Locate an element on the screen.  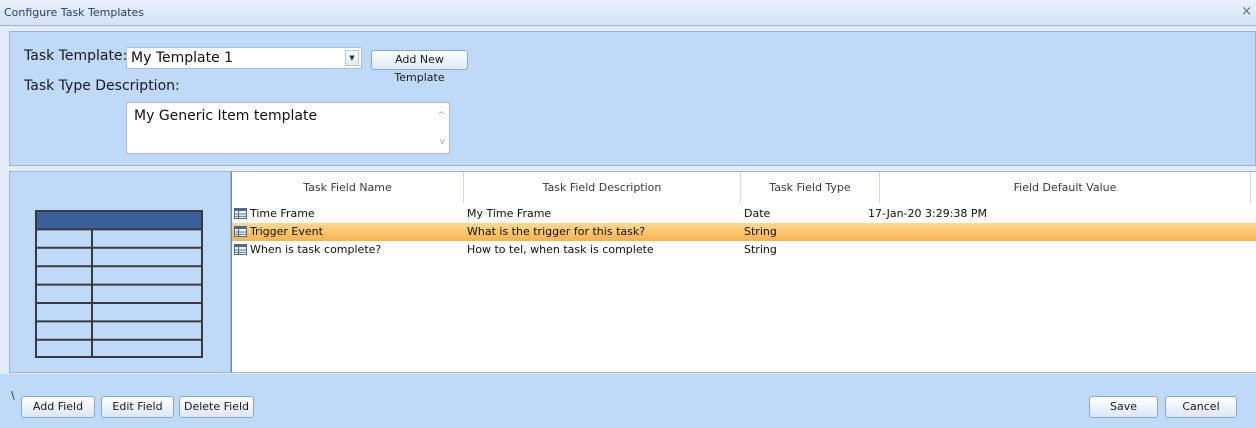
field-description: How to tel, when task is complete is located at coordinates (560, 249).